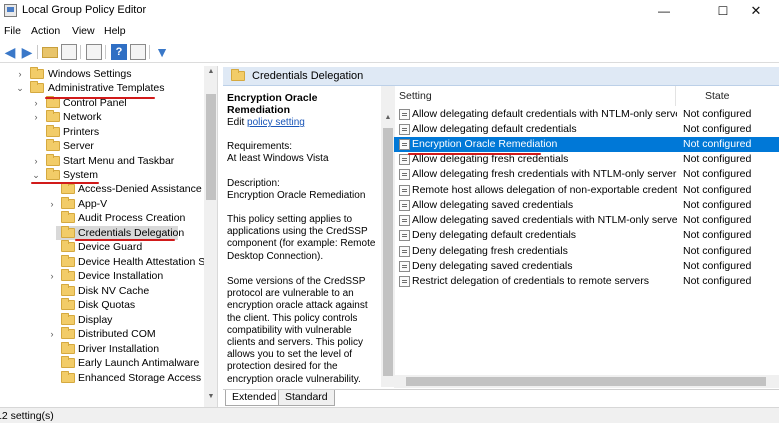 The height and width of the screenshot is (423, 779). Describe the element at coordinates (100, 117) in the screenshot. I see `tree-item-network: › Network` at that location.